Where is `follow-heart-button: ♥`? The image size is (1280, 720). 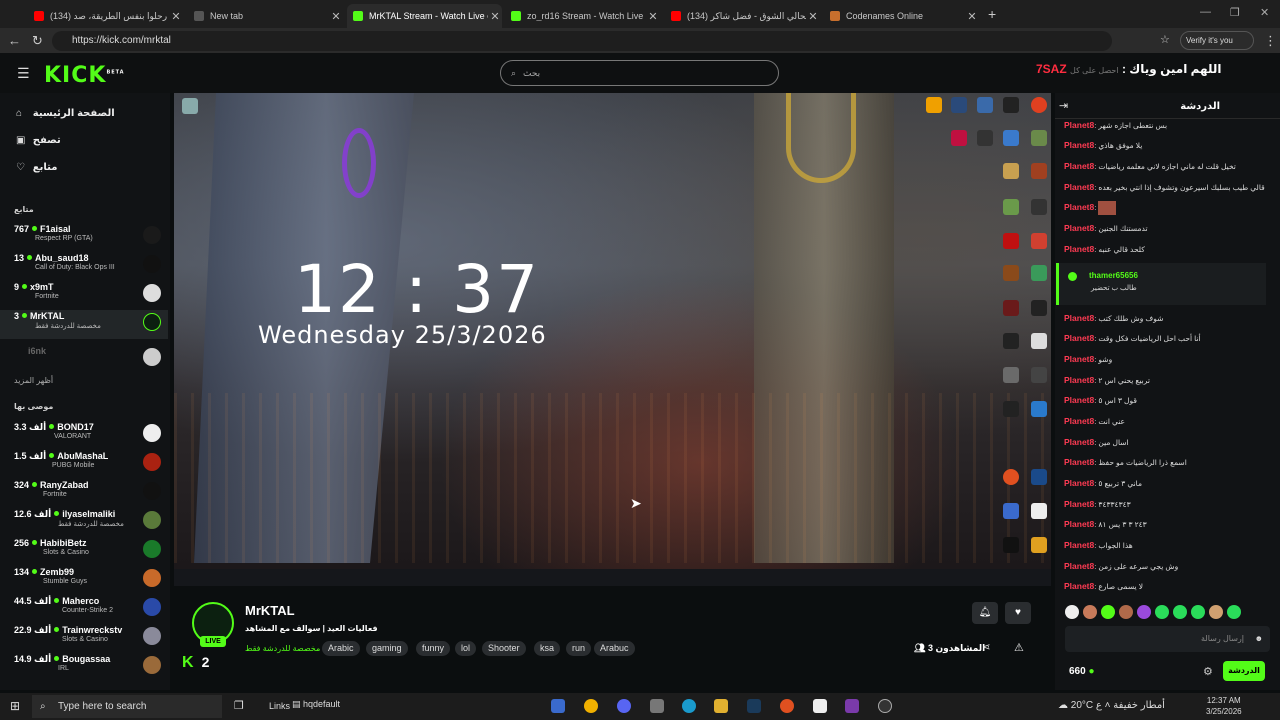
follow-heart-button: ♥ is located at coordinates (1018, 613).